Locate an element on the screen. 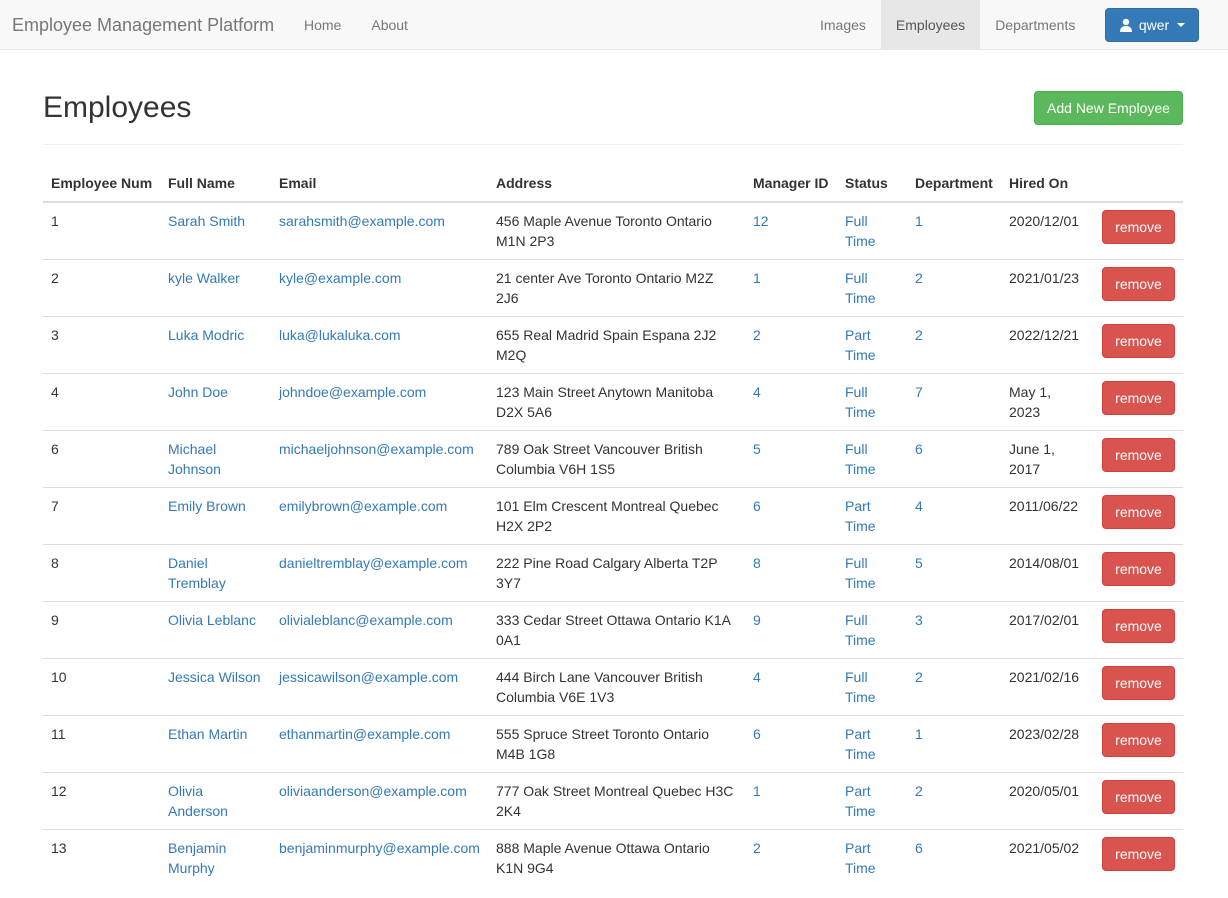  col-header-hired-on: Hired On is located at coordinates (1047, 183).